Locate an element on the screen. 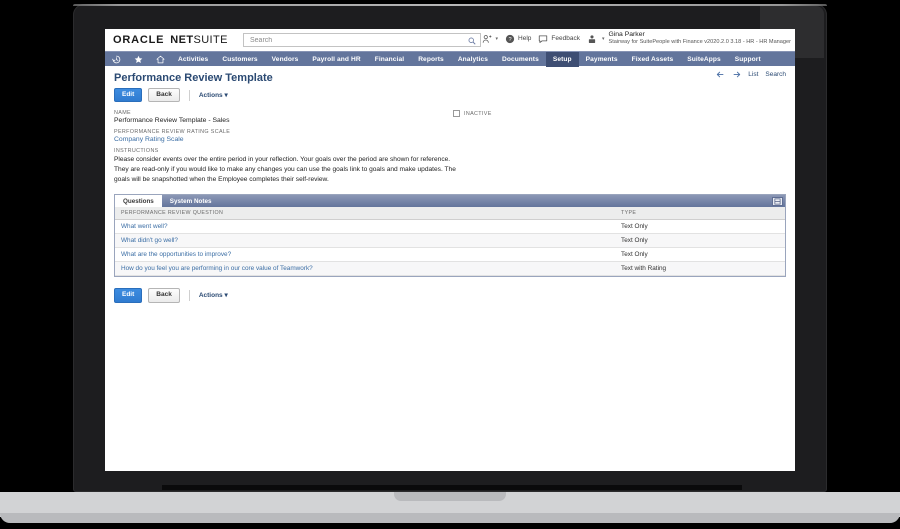 Image resolution: width=900 pixels, height=529 pixels. global-search is located at coordinates (362, 40).